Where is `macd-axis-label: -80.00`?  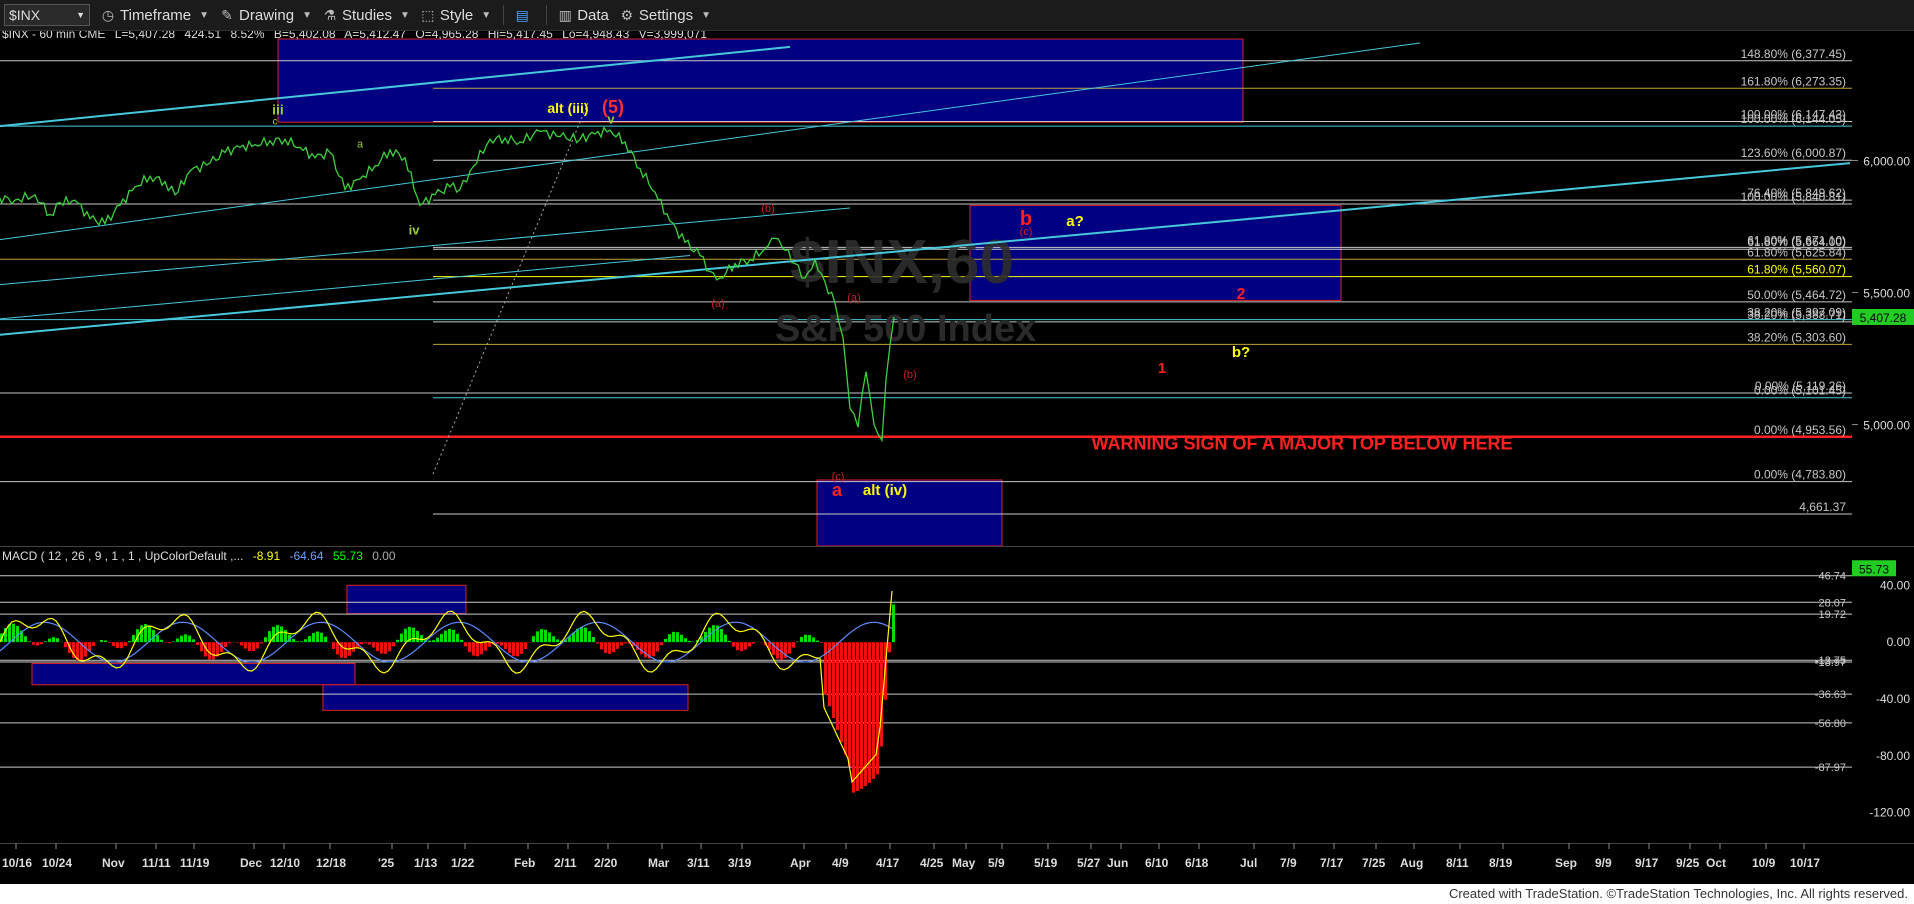 macd-axis-label: -80.00 is located at coordinates (1893, 756).